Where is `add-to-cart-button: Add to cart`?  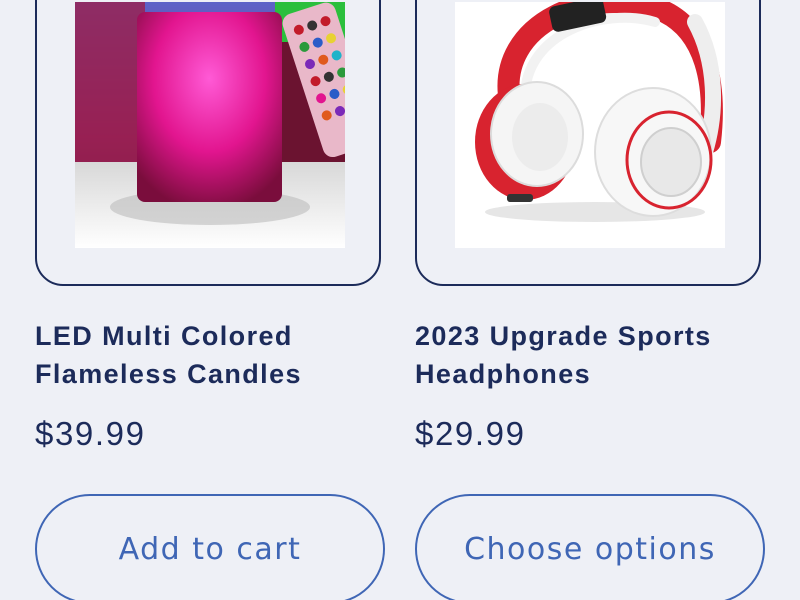 add-to-cart-button: Add to cart is located at coordinates (210, 547).